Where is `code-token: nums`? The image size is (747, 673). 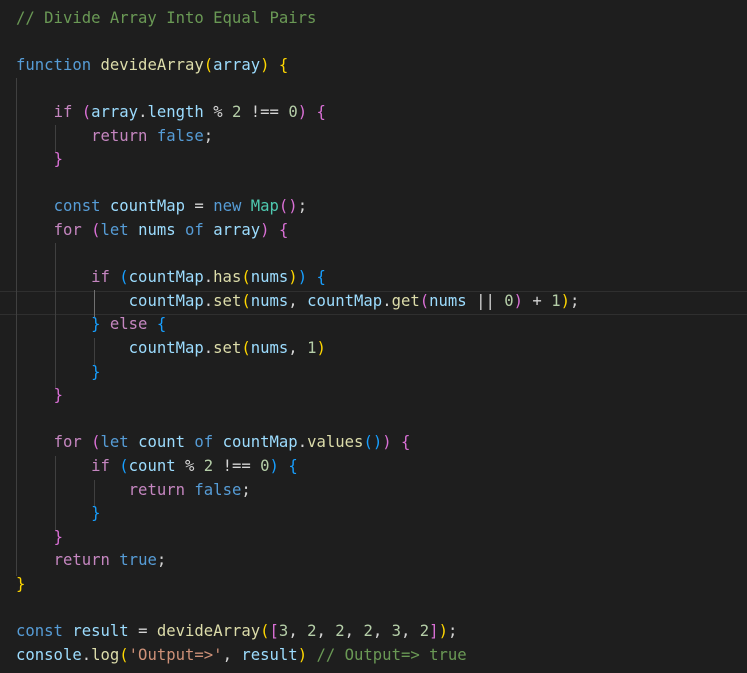 code-token: nums is located at coordinates (157, 229).